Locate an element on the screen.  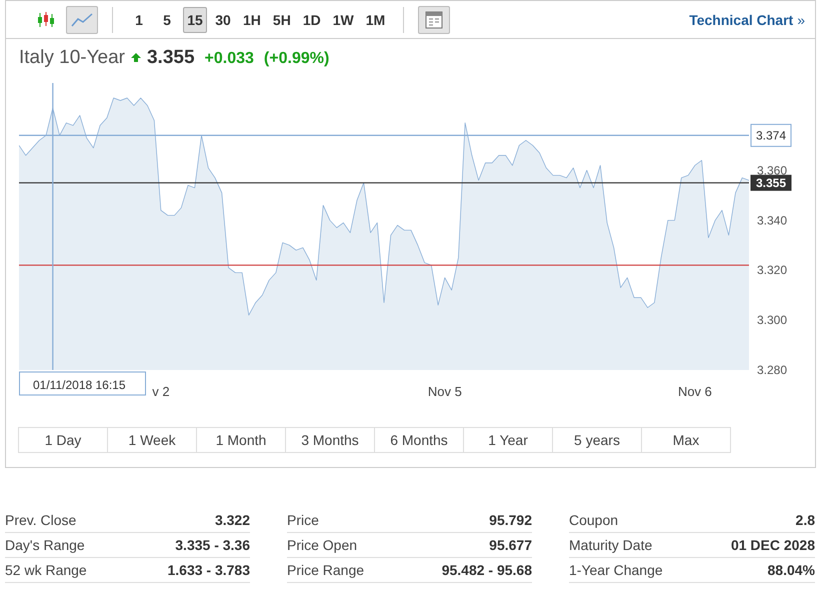
line-chart-icon is located at coordinates (82, 20).